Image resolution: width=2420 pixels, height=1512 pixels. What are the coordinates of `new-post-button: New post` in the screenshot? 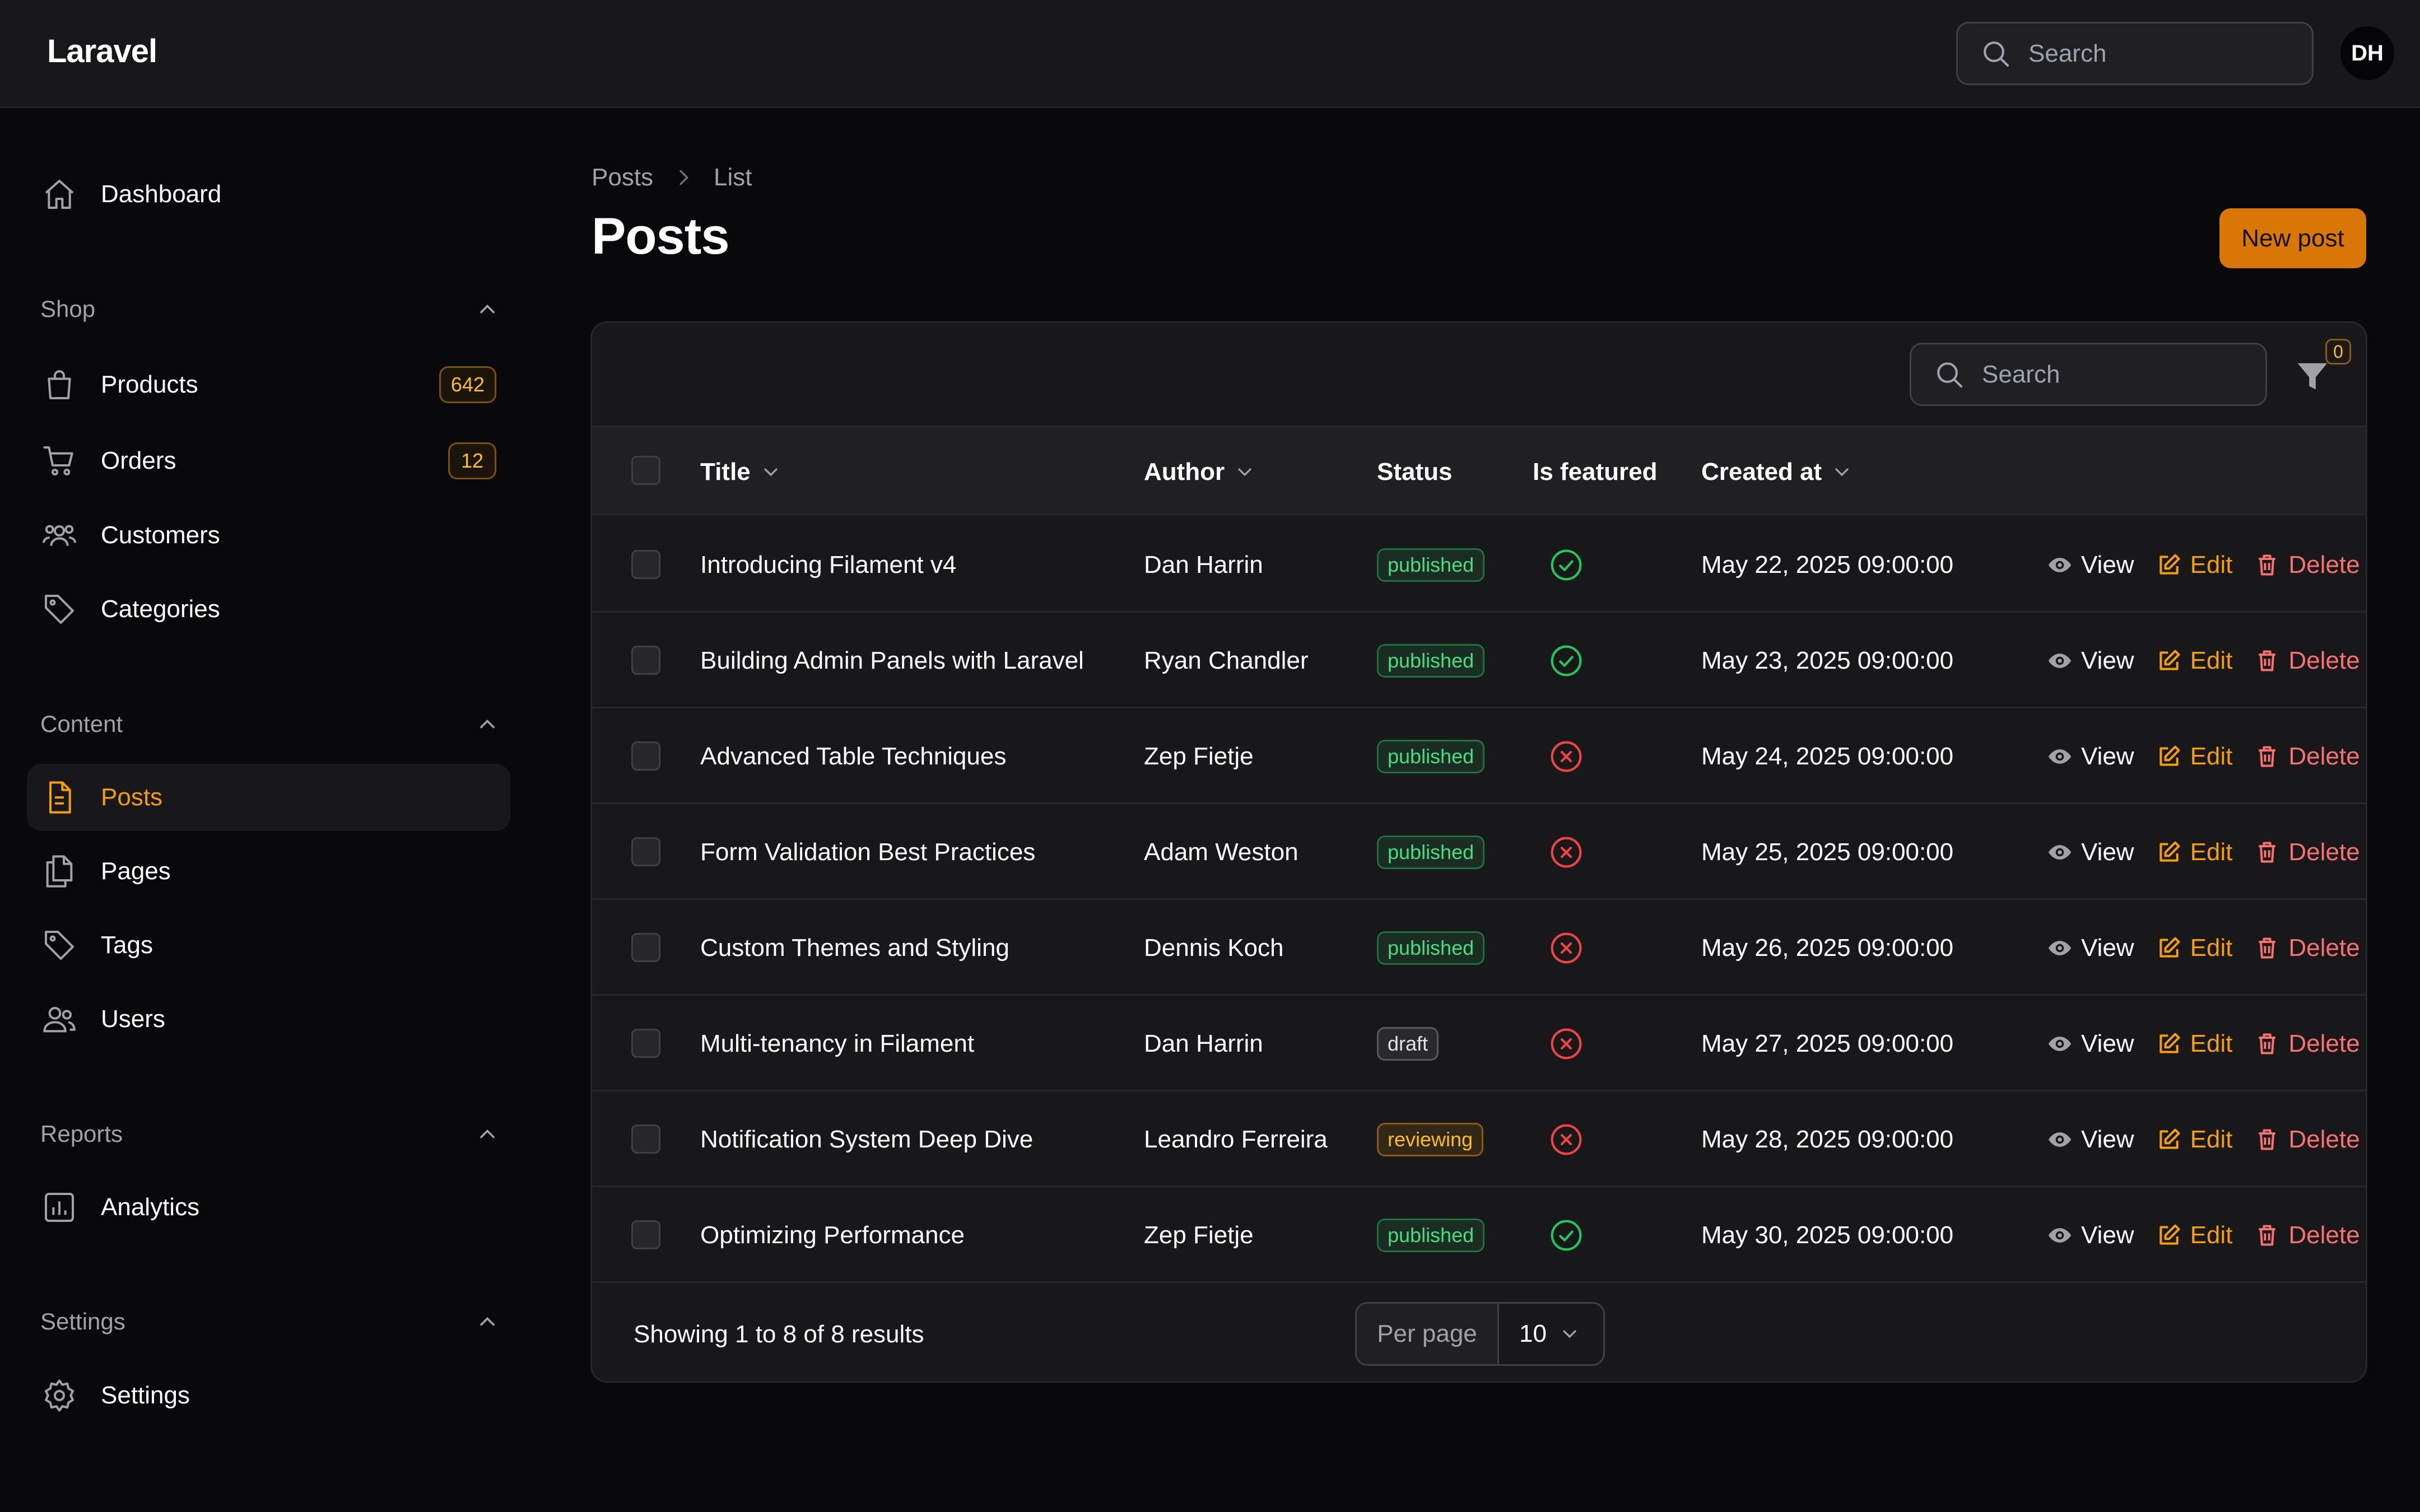 It's located at (2293, 238).